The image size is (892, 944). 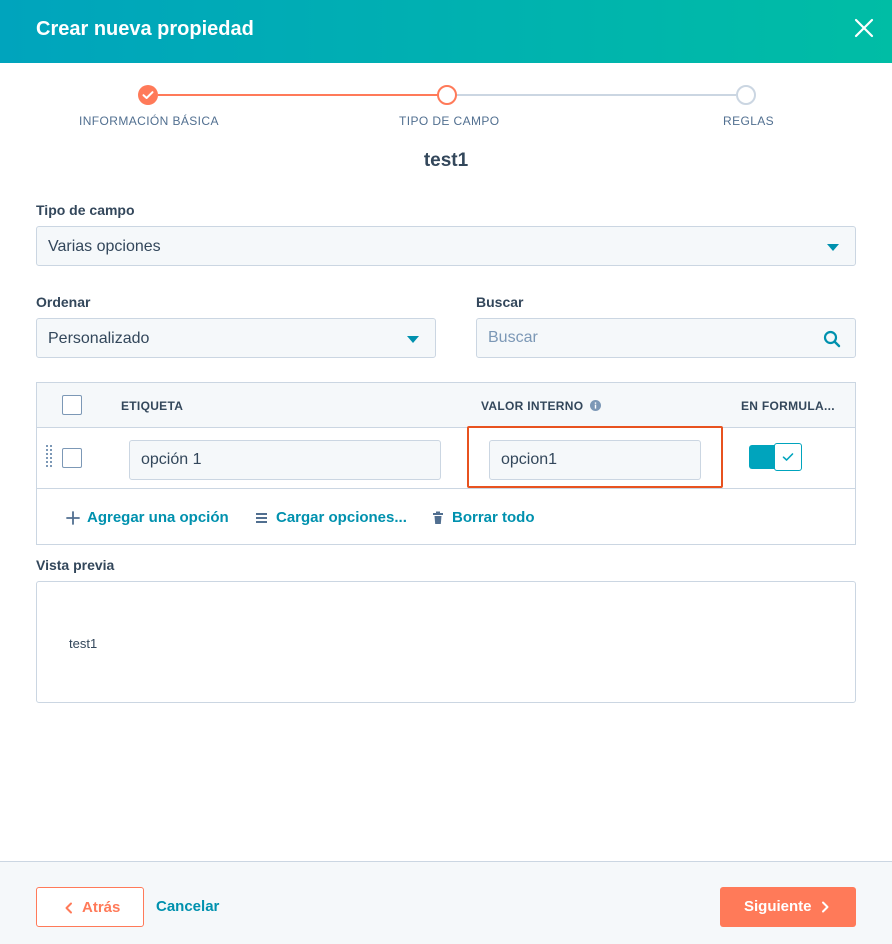 What do you see at coordinates (158, 517) in the screenshot?
I see `add-option-link: Agregar una opción` at bounding box center [158, 517].